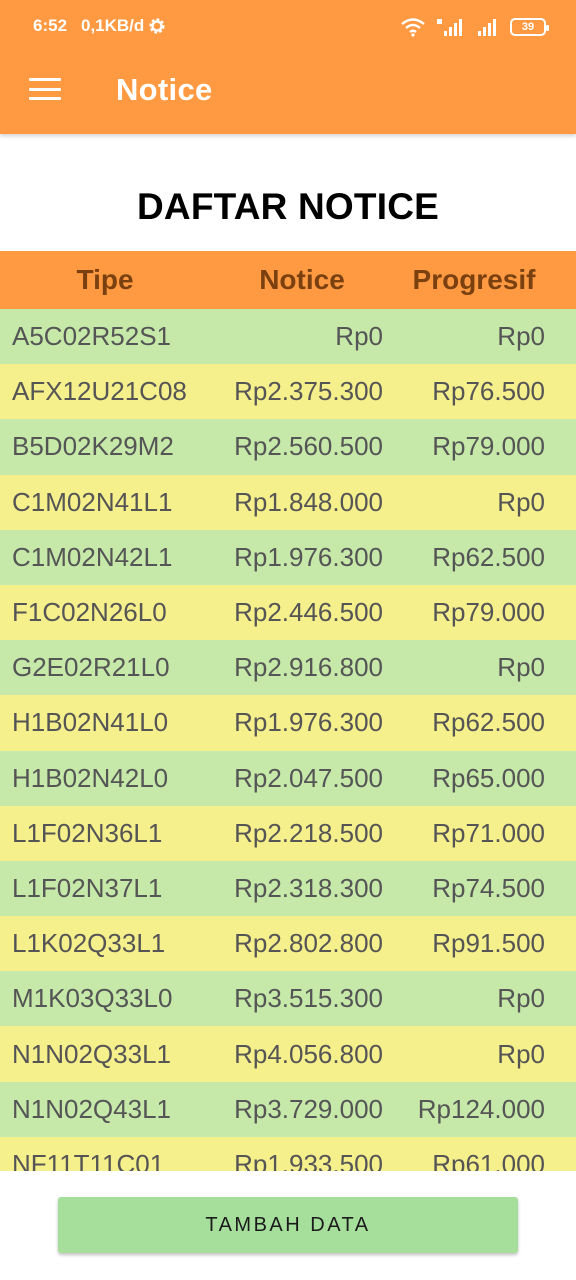 Image resolution: width=576 pixels, height=1280 pixels. Describe the element at coordinates (92, 556) in the screenshot. I see `cell-tipe: C1M02N42L1` at that location.